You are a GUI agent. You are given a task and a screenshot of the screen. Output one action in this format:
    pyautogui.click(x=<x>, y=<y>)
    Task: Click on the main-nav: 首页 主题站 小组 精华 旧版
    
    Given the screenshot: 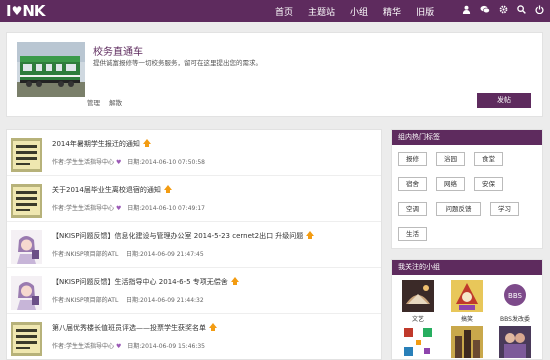 What is the action you would take?
    pyautogui.click(x=362, y=11)
    